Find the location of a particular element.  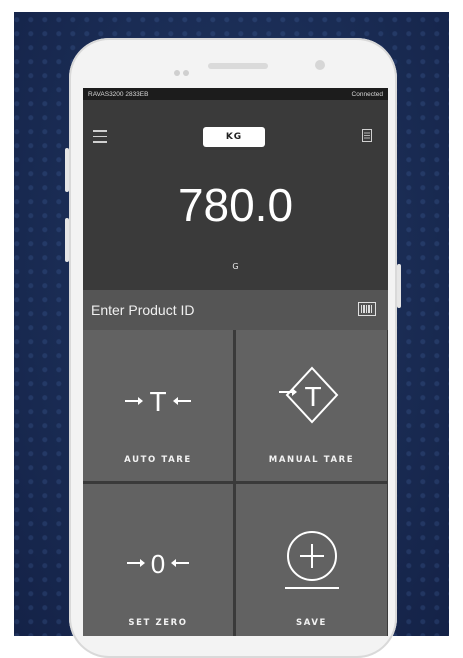

product-id-placeholder: Enter Product ID is located at coordinates (143, 310).